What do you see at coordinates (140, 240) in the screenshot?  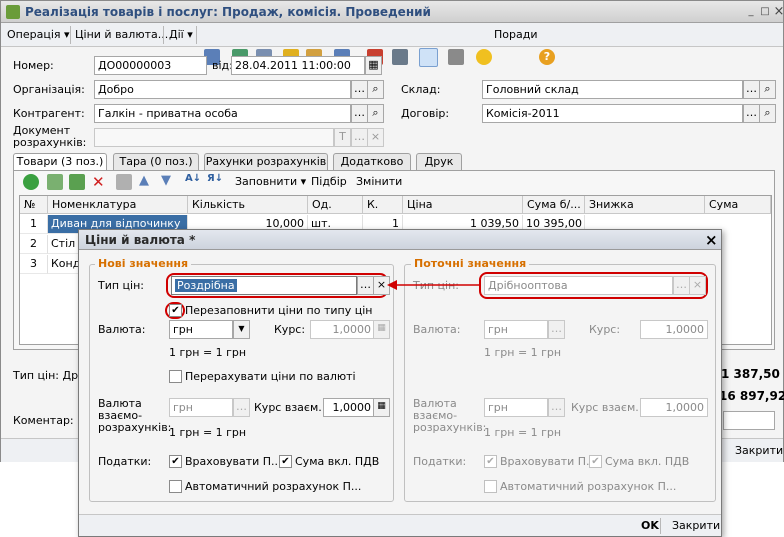 I see `dialog-title: Ціни й валюта *` at bounding box center [140, 240].